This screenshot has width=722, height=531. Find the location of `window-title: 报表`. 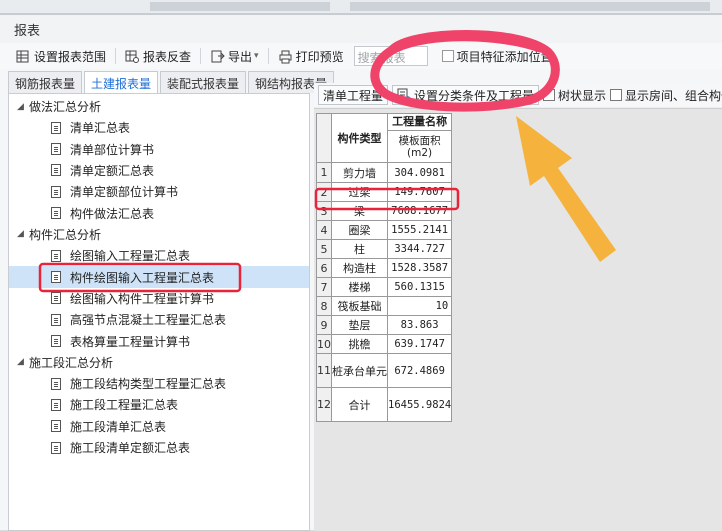

window-title: 报表 is located at coordinates (361, 29).